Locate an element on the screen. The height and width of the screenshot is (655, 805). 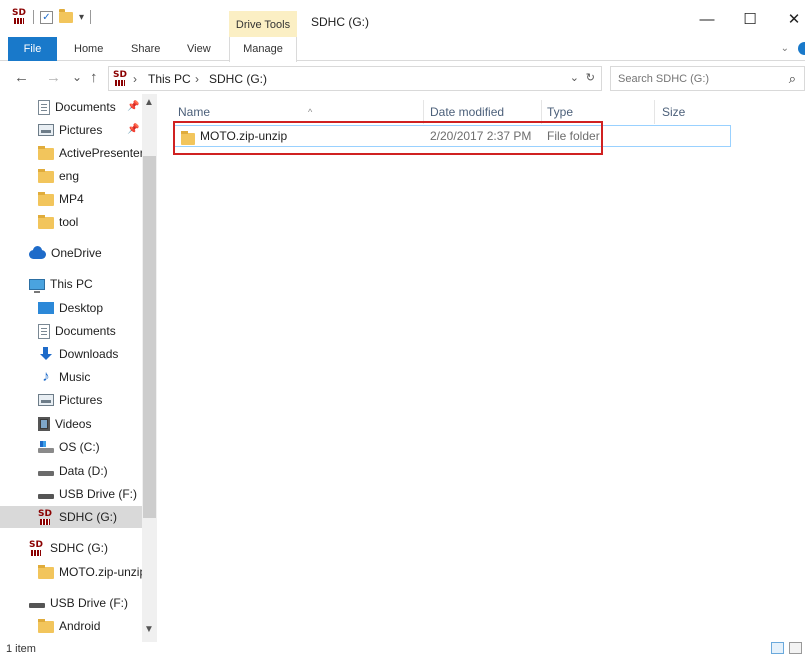
nav-item-activepresenter: ActivePresenter is located at coordinates (71, 153).